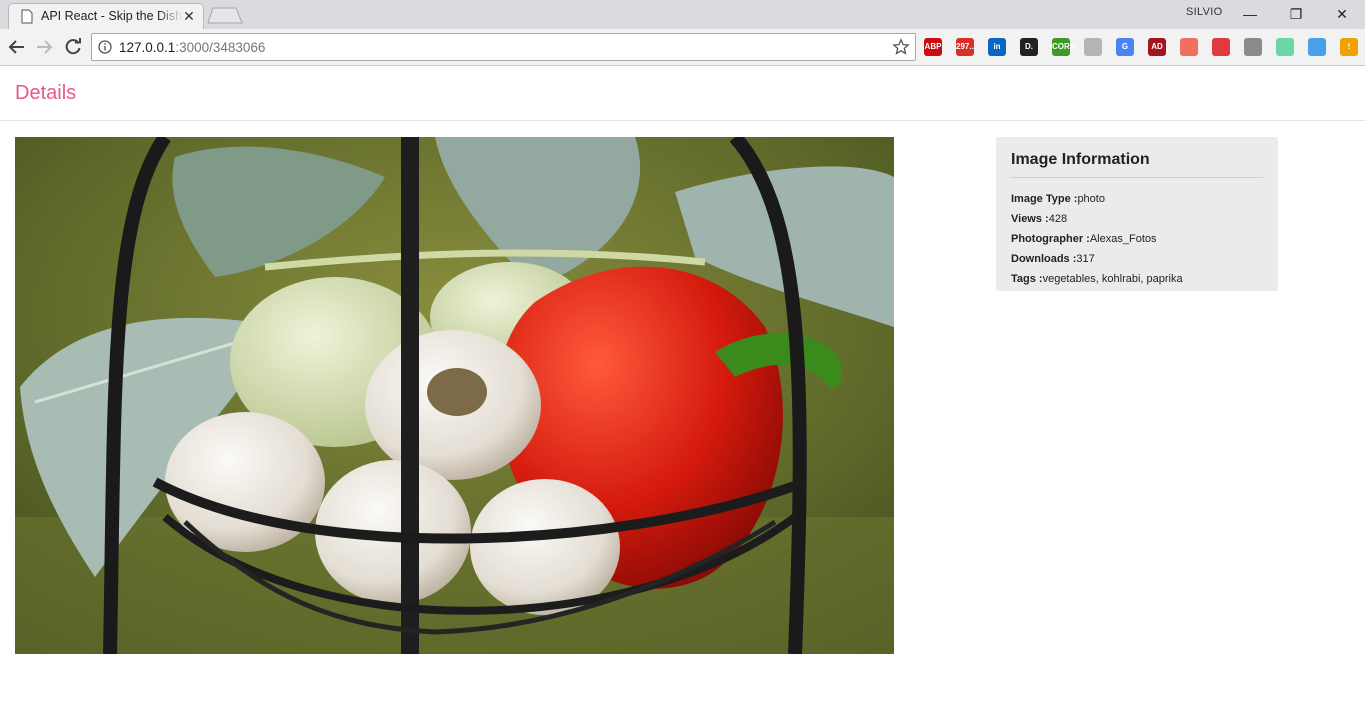 The height and width of the screenshot is (728, 1365). Describe the element at coordinates (1125, 47) in the screenshot. I see `translate-icon: G` at that location.